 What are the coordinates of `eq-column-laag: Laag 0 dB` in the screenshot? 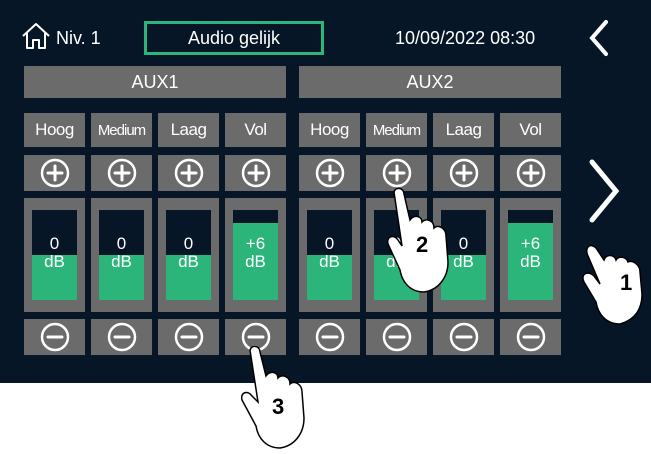 It's located at (188, 237).